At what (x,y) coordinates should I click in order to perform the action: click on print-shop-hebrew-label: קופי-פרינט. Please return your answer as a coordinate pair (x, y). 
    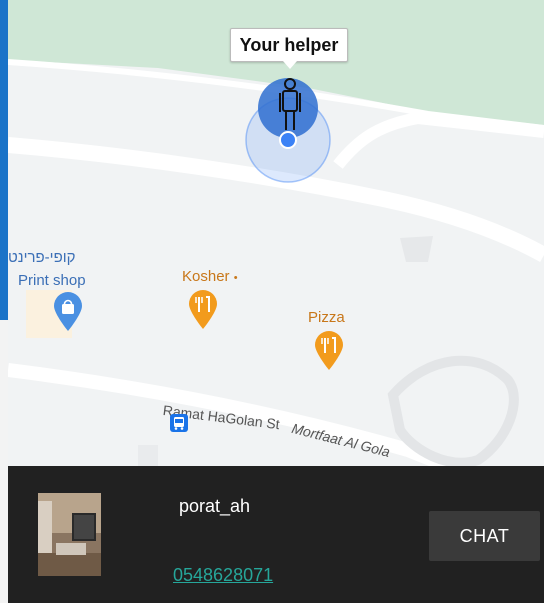
    Looking at the image, I should click on (42, 257).